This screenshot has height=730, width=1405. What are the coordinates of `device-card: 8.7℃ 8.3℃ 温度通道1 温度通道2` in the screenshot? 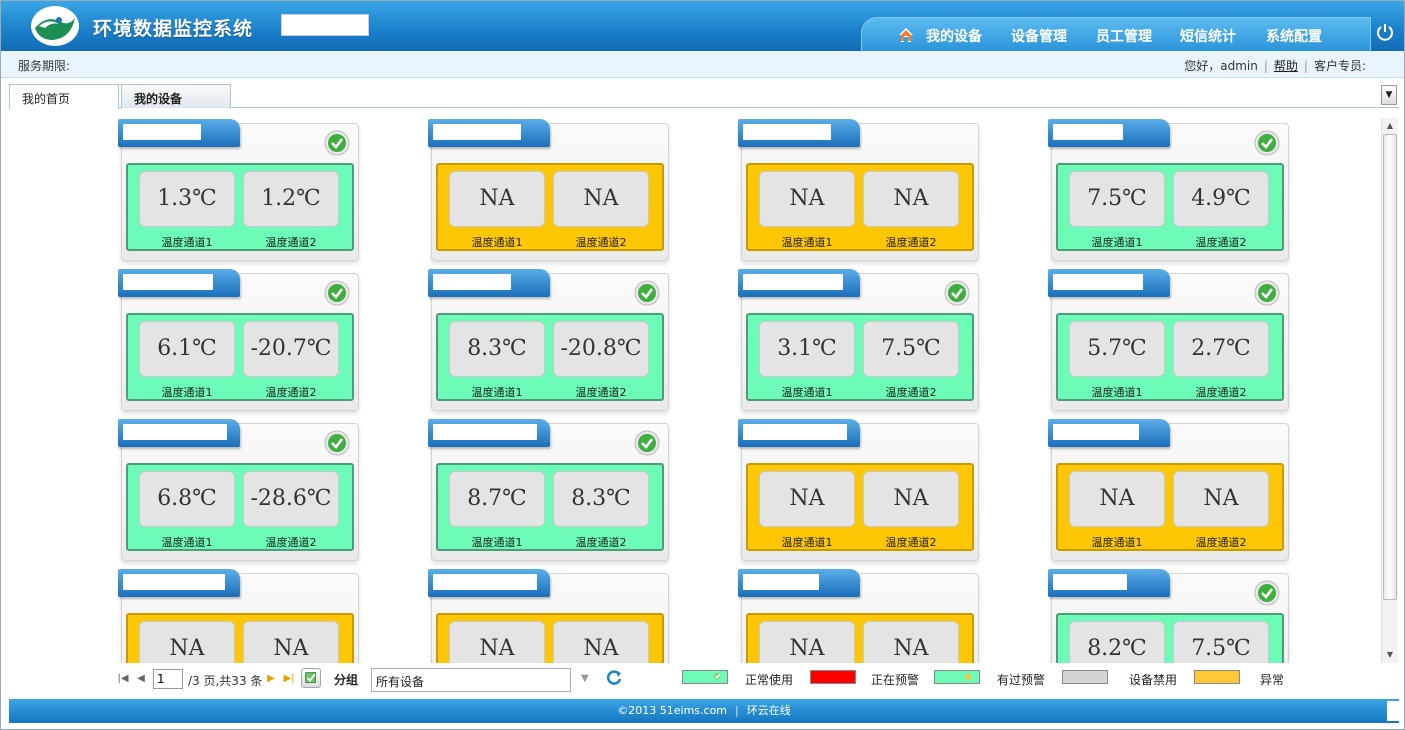 It's located at (548, 490).